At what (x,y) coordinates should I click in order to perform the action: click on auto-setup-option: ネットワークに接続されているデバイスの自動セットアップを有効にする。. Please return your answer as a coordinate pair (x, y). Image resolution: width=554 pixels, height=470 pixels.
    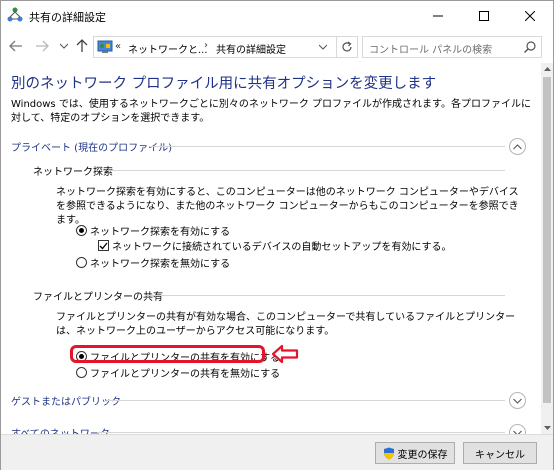
    Looking at the image, I should click on (275, 245).